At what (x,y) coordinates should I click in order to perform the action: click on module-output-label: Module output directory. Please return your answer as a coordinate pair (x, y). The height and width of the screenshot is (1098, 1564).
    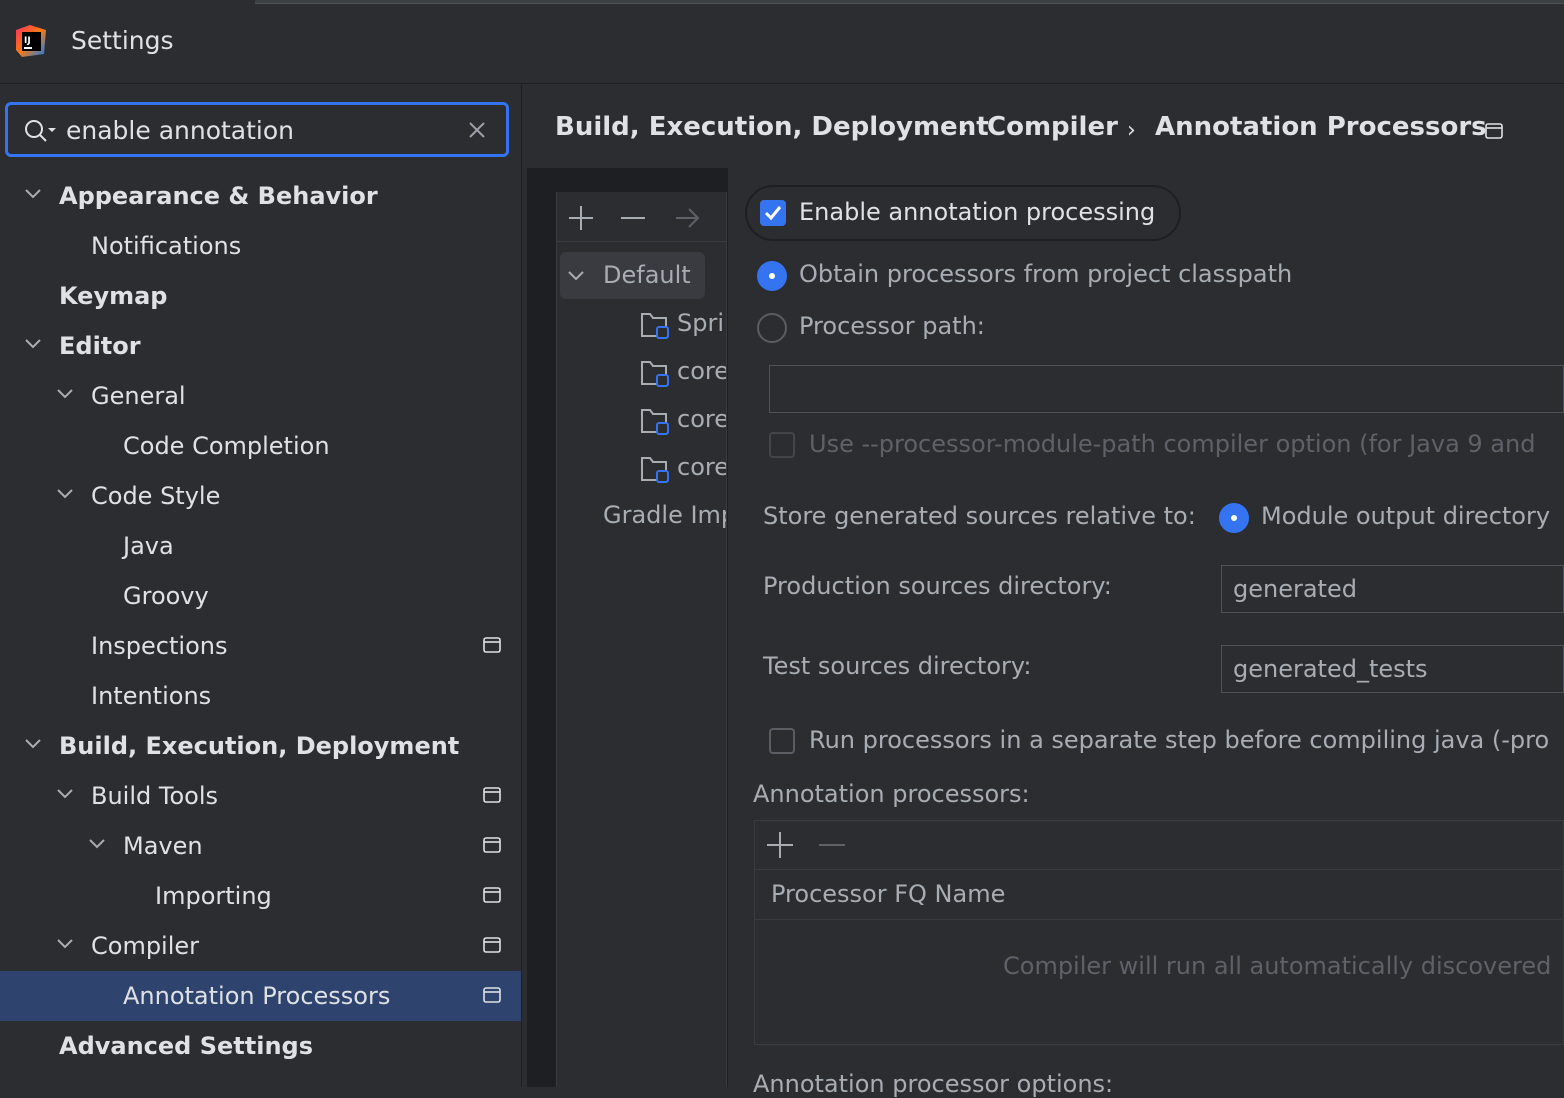
    Looking at the image, I should click on (1406, 516).